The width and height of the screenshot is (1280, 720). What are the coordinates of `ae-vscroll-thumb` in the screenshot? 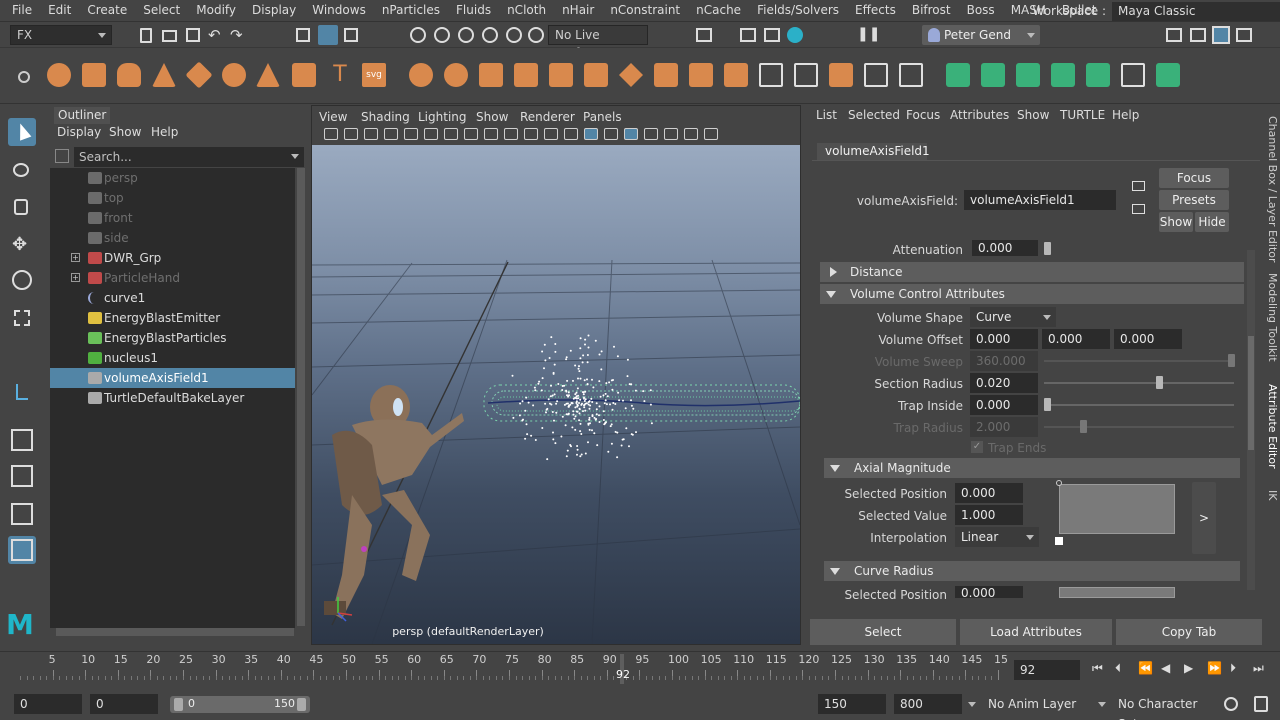 It's located at (1251, 393).